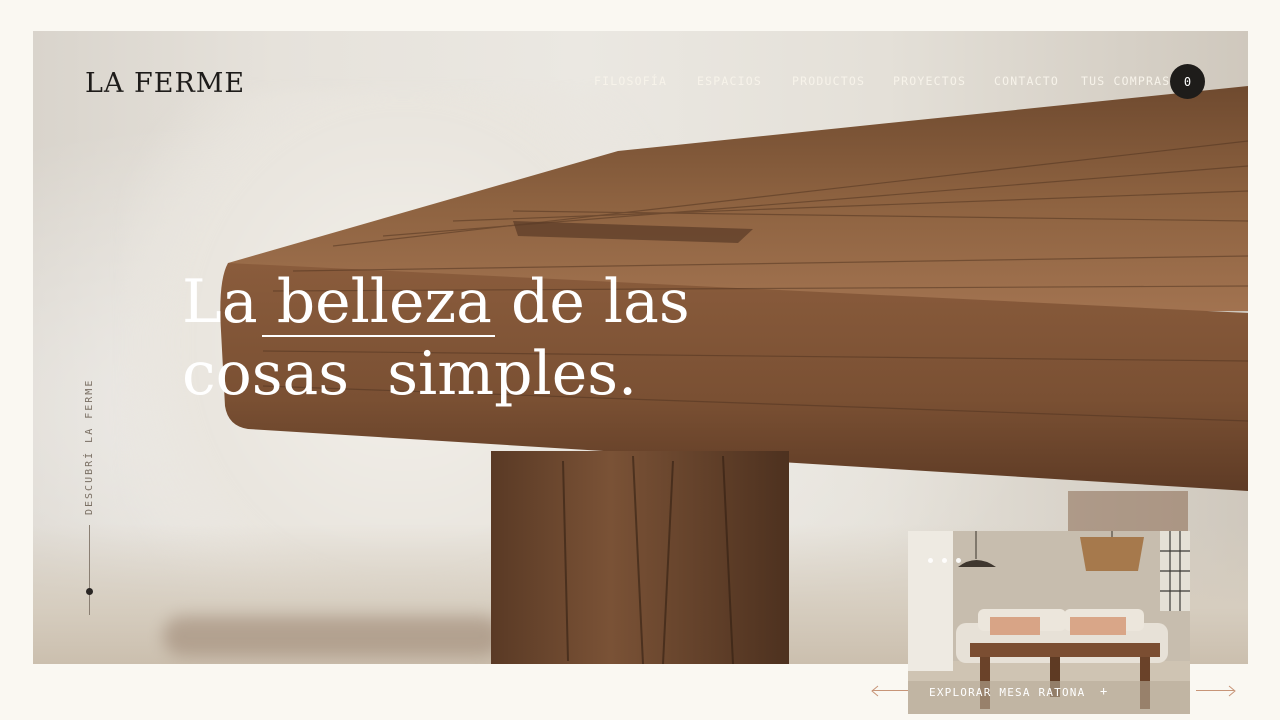 Image resolution: width=1280 pixels, height=720 pixels. What do you see at coordinates (876, 691) in the screenshot?
I see `chevron-left-icon` at bounding box center [876, 691].